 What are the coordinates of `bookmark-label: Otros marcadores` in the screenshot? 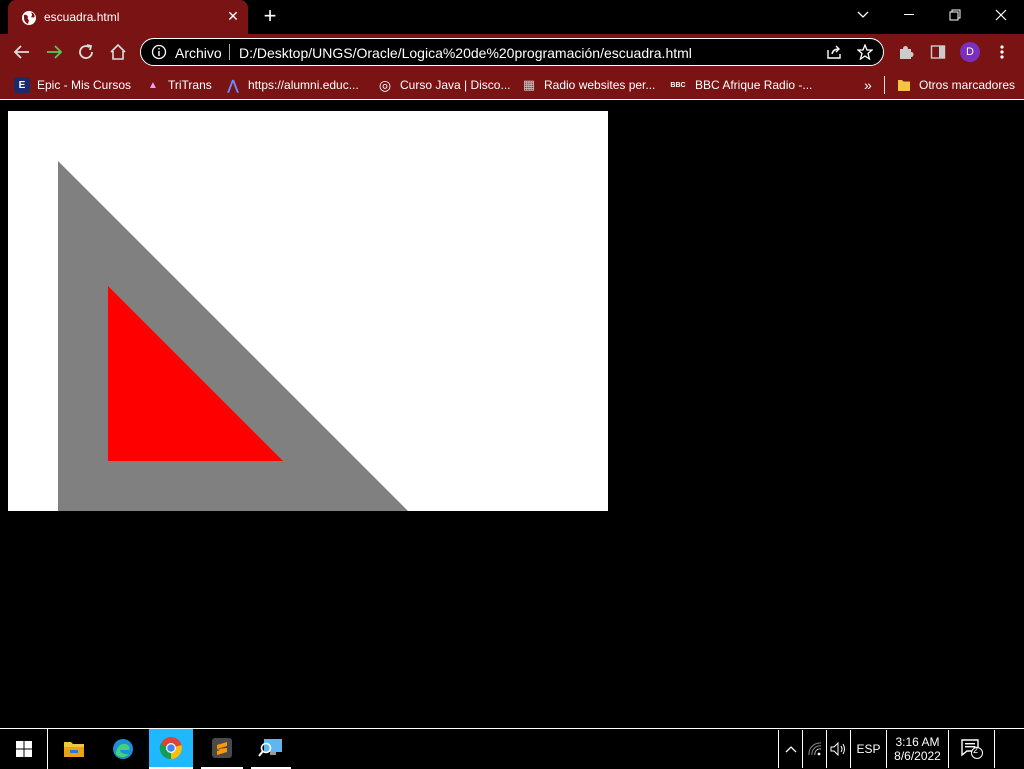 It's located at (967, 85).